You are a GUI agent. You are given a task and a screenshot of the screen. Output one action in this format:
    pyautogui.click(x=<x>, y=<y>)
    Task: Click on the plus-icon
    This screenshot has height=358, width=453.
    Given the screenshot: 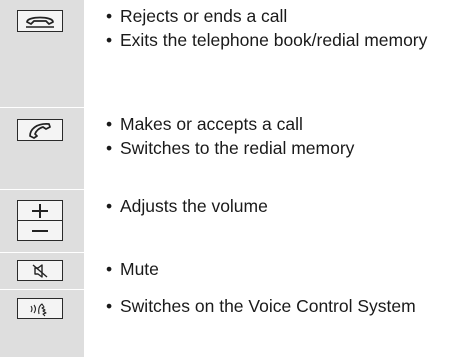 What is the action you would take?
    pyautogui.click(x=40, y=210)
    